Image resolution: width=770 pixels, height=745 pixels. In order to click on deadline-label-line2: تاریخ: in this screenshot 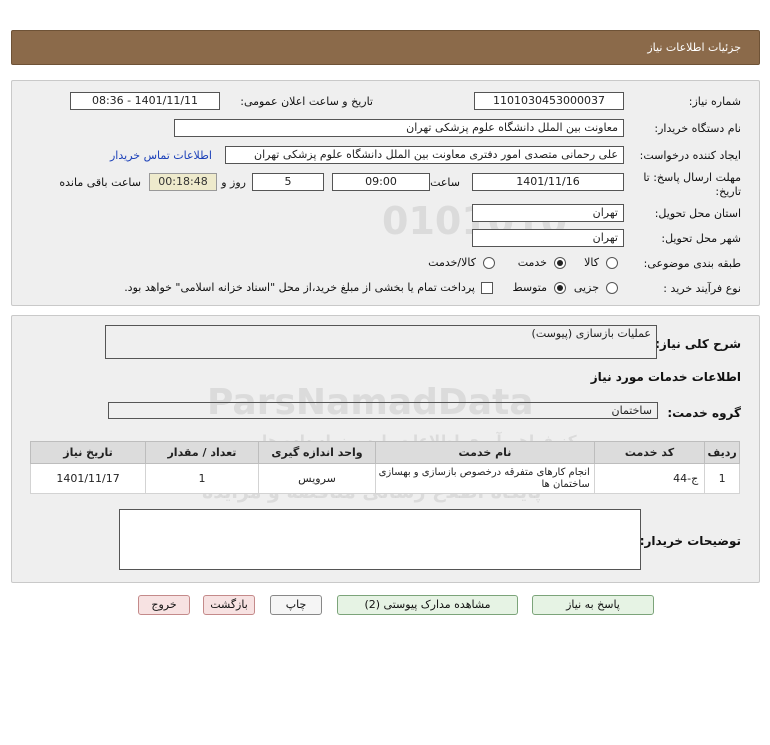, I will do `click(728, 191)`.